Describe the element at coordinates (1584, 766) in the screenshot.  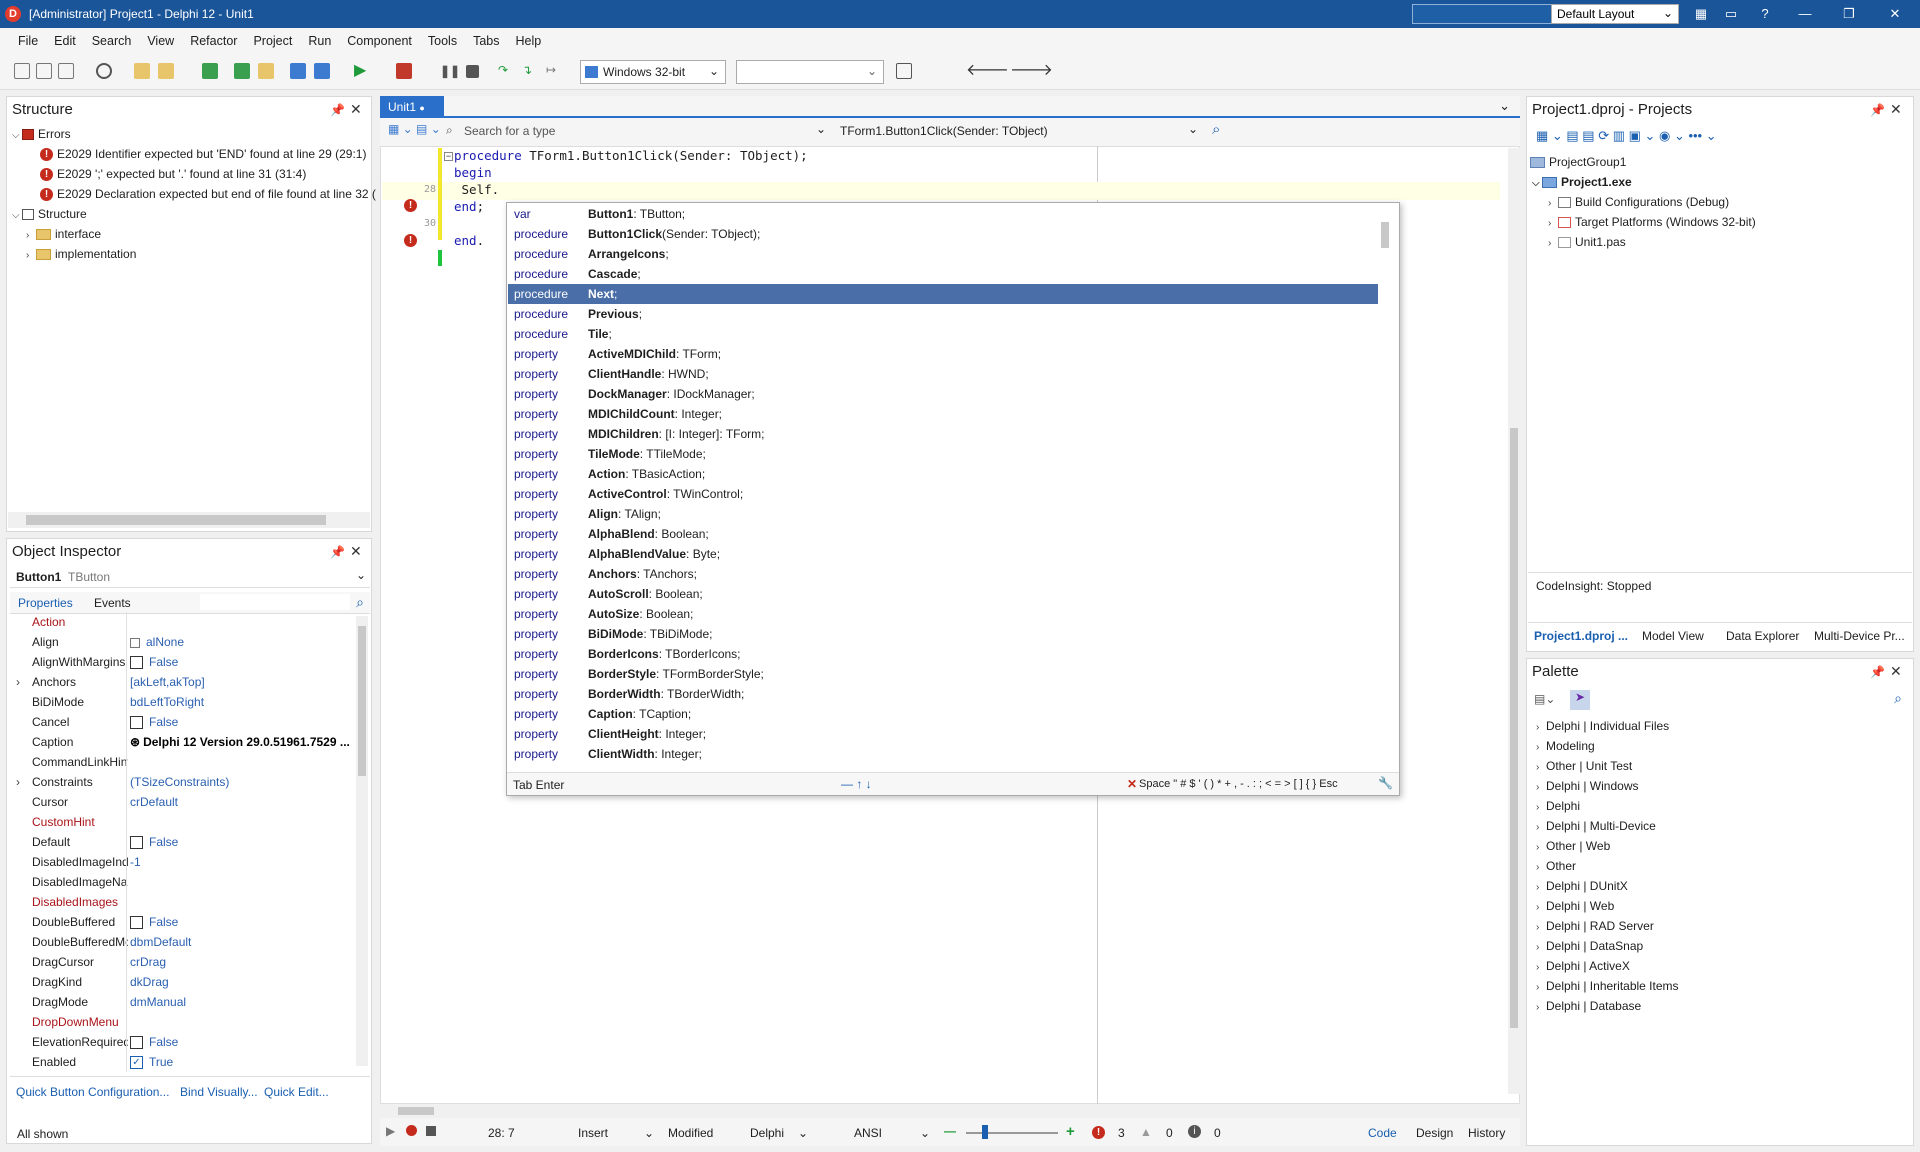
I see `palette-category: › Other | Unit Test` at that location.